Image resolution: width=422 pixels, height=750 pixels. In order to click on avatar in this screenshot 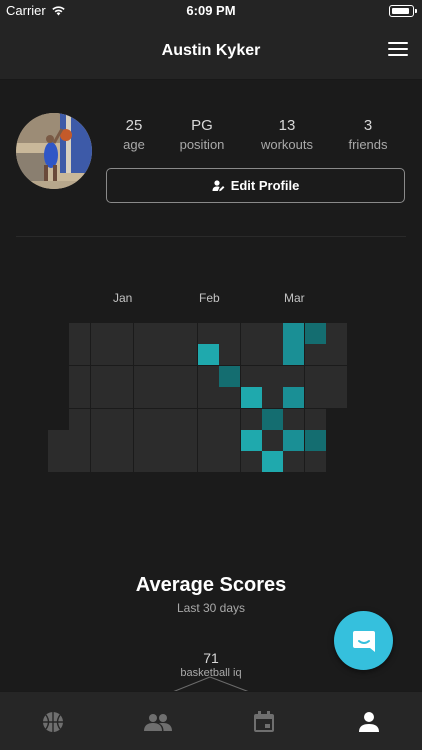, I will do `click(54, 151)`.